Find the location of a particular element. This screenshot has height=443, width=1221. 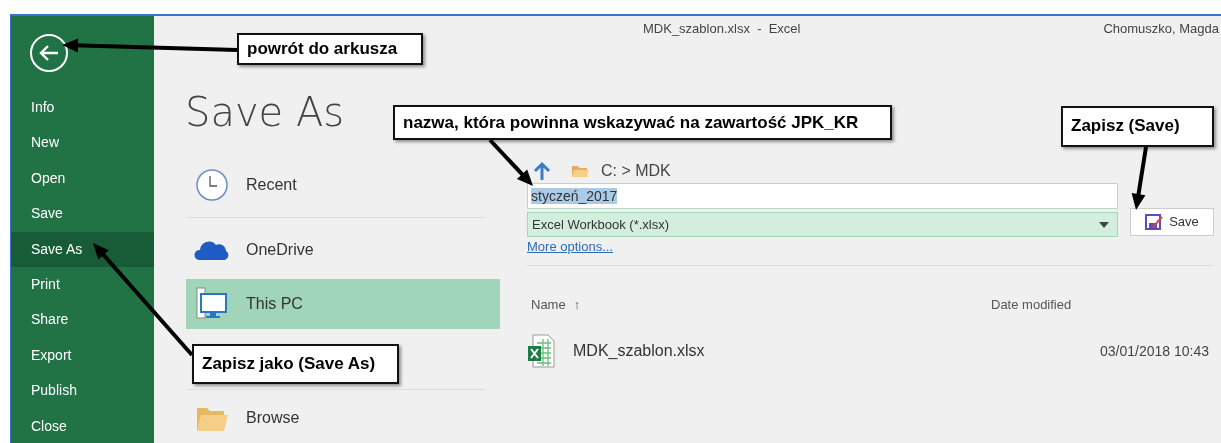

callout-label: nazwa, która powinna wskazywać na zawartość JPK_KR is located at coordinates (642, 122).